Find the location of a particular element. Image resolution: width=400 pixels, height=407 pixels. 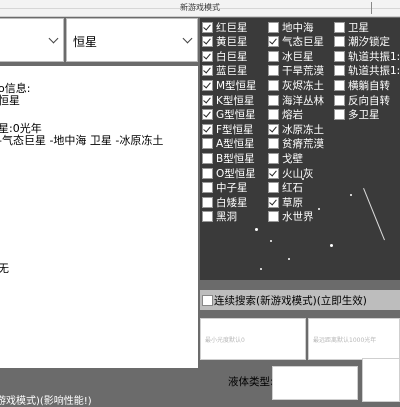

filter-label: 水世界 is located at coordinates (298, 217).